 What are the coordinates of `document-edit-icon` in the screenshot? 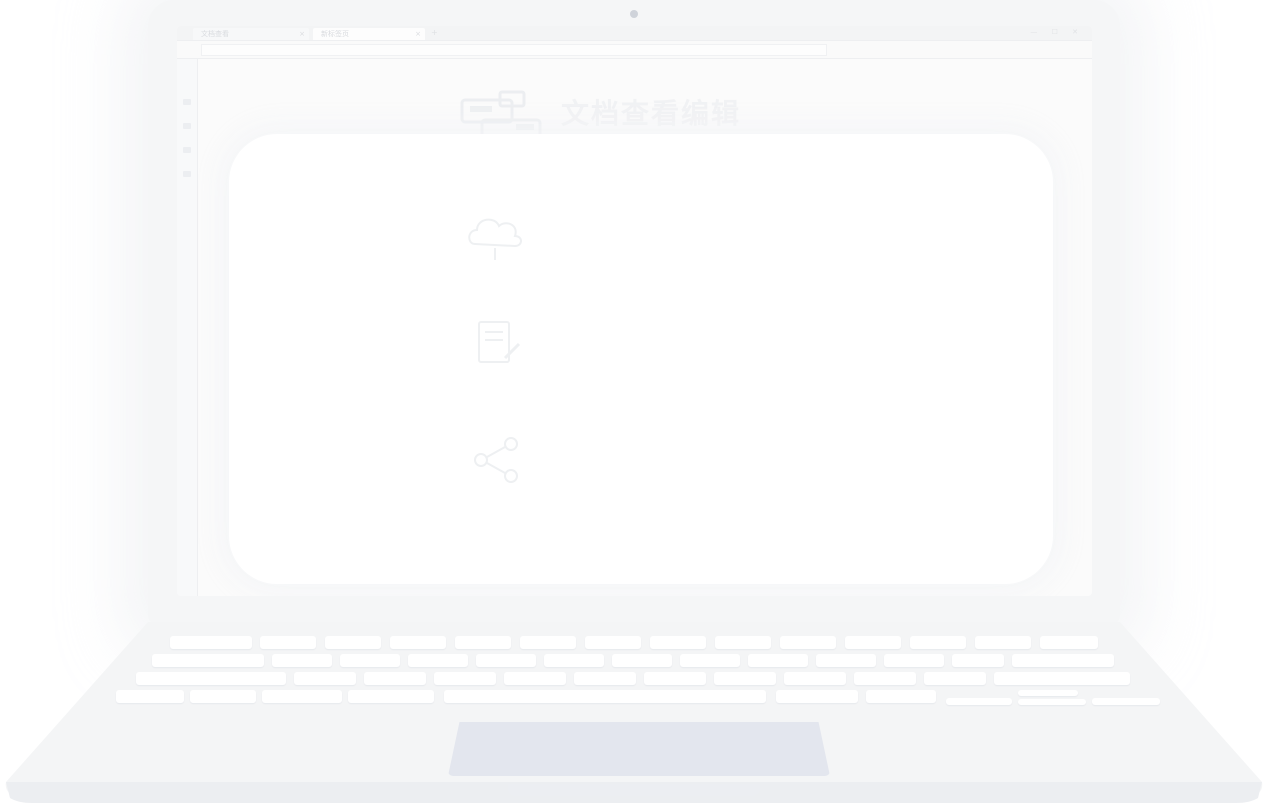 It's located at (499, 342).